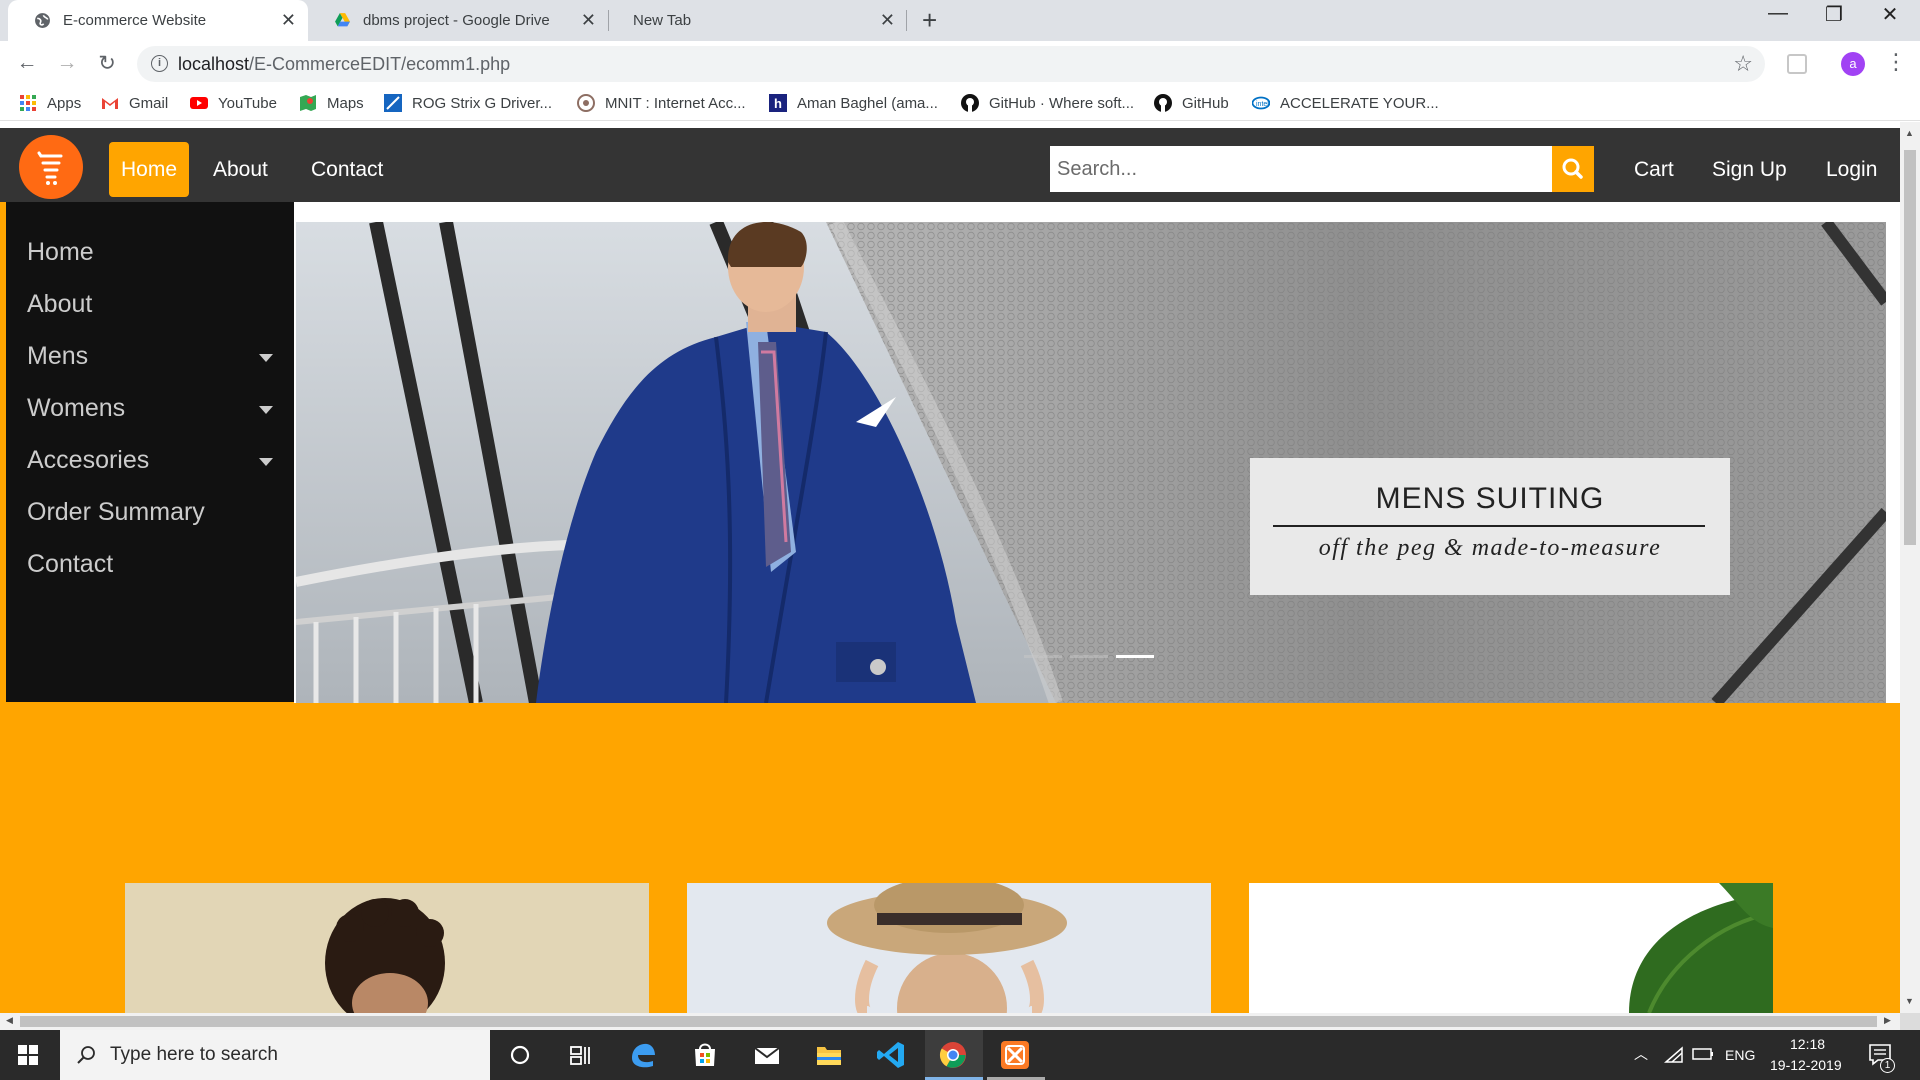 This screenshot has width=1920, height=1080. What do you see at coordinates (76, 408) in the screenshot?
I see `side-menu-womens: Womens` at bounding box center [76, 408].